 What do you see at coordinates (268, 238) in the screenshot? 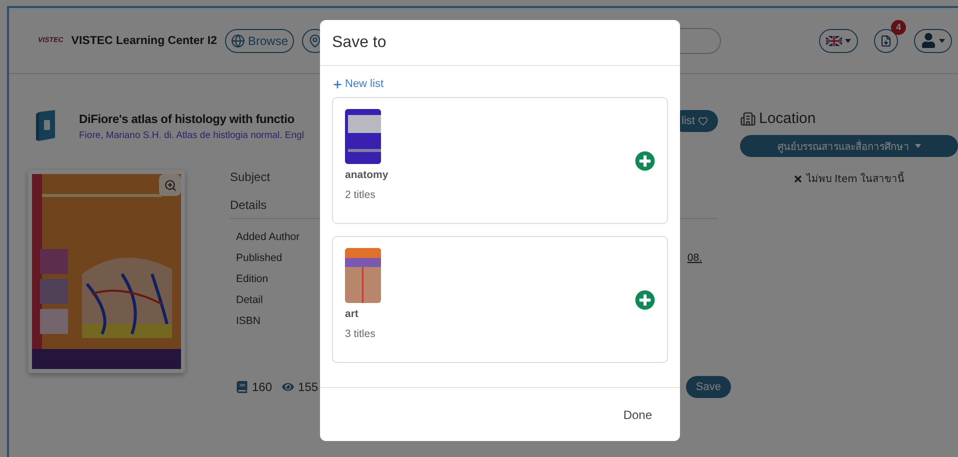
I see `field-label: Added Author` at bounding box center [268, 238].